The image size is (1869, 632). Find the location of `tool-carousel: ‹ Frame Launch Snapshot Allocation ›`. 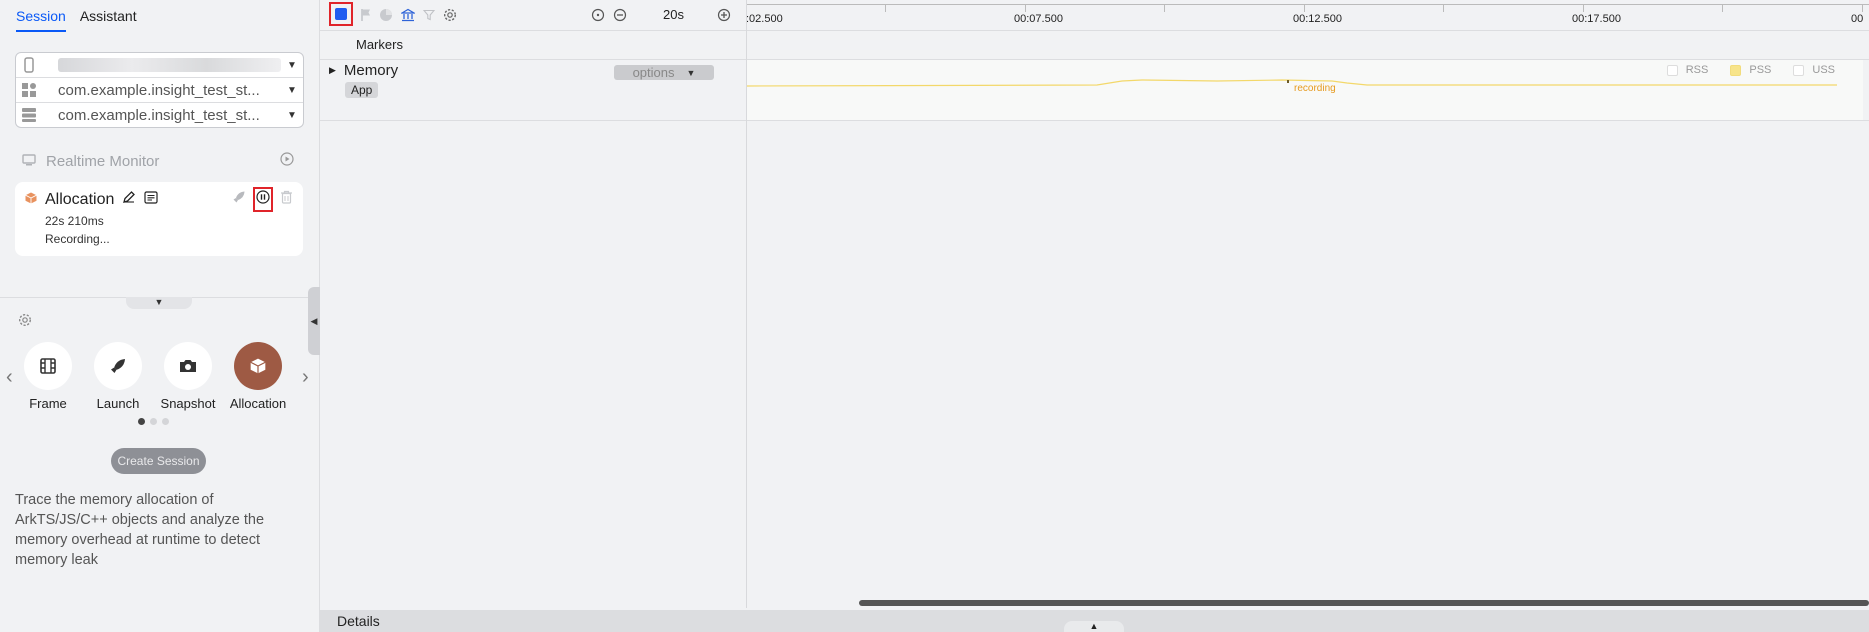

tool-carousel: ‹ Frame Launch Snapshot Allocation › is located at coordinates (160, 382).